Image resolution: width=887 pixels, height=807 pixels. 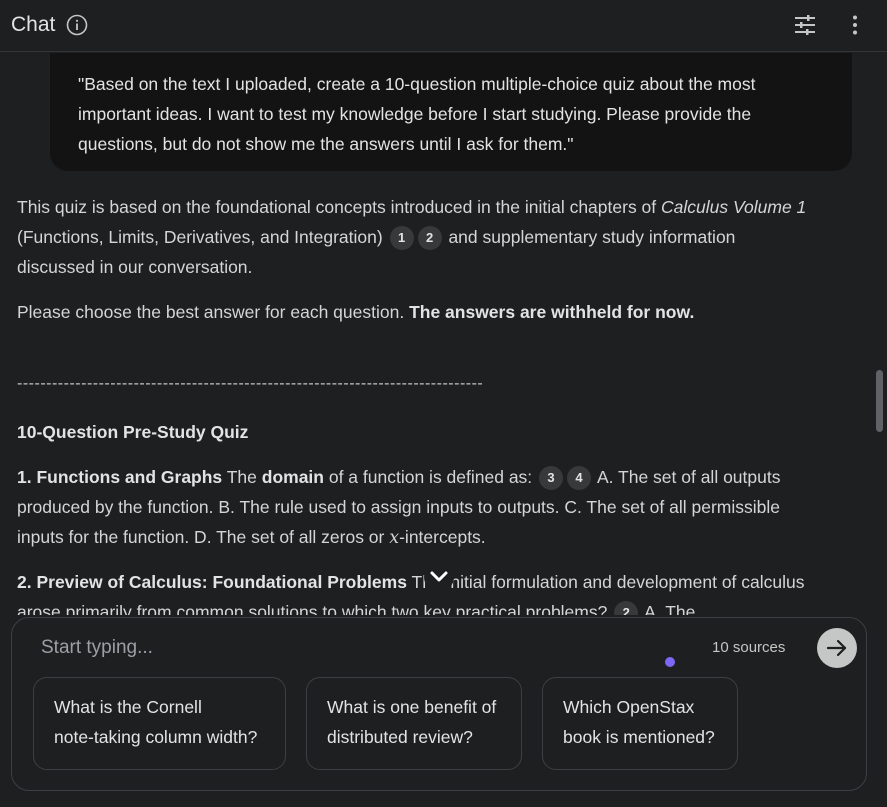 I want to click on quiz-title-text: 10-Question Pre-Study Quiz, so click(x=133, y=432).